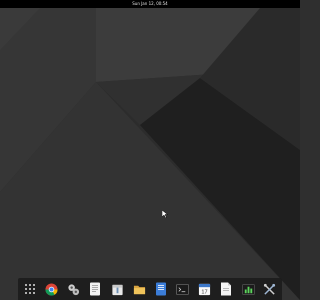 The height and width of the screenshot is (300, 320). Describe the element at coordinates (117, 289) in the screenshot. I see `archive-manager-icon` at that location.